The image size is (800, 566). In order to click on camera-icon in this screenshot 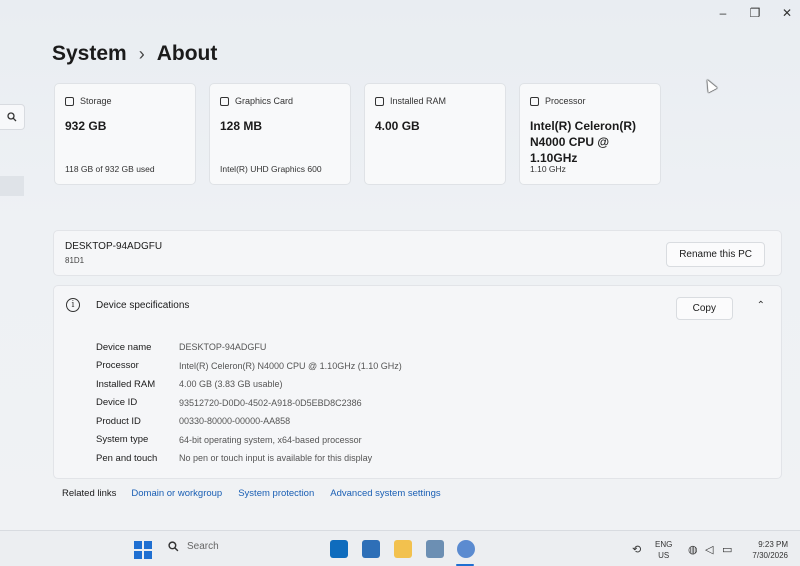, I will do `click(435, 549)`.